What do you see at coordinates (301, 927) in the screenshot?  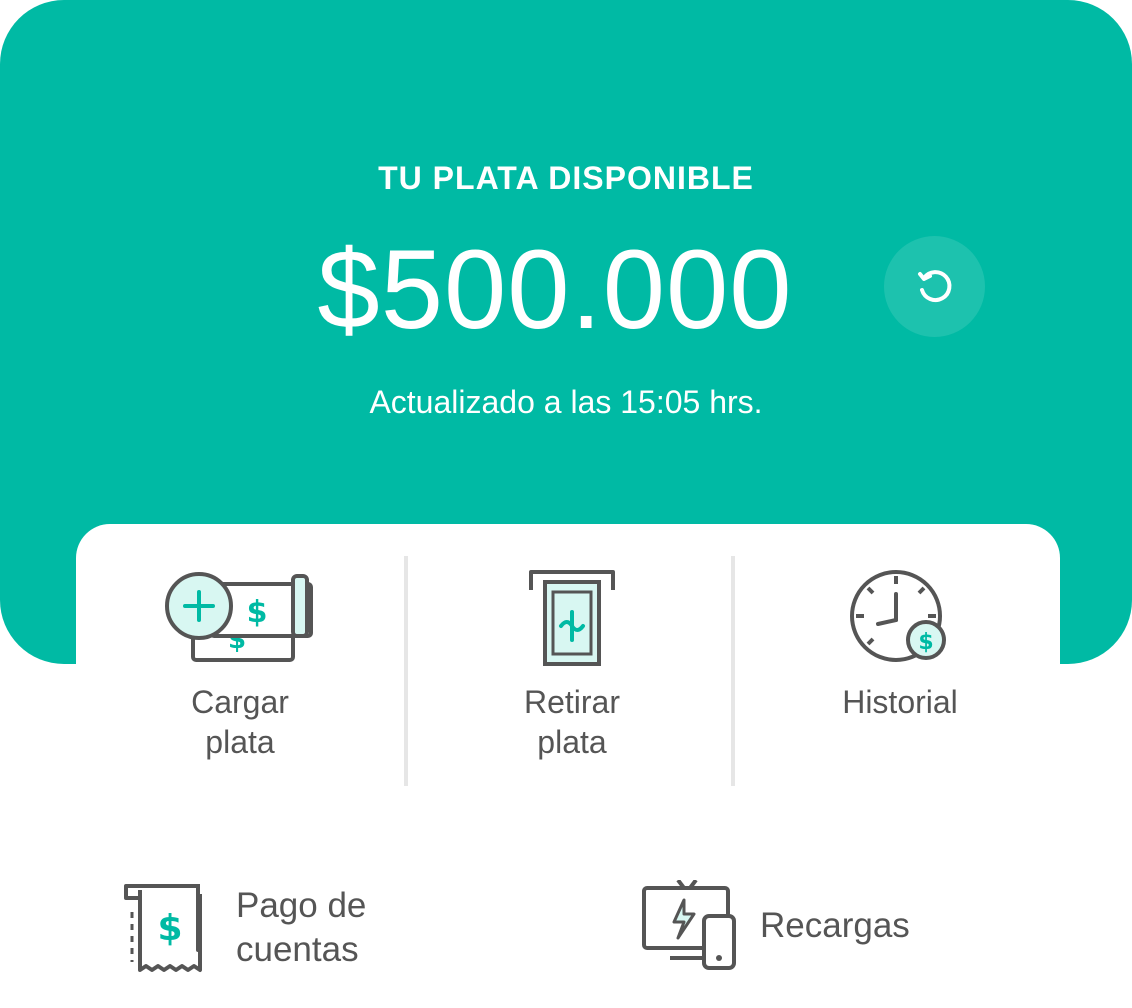 I see `bill-payment-label: Pago de cuentas` at bounding box center [301, 927].